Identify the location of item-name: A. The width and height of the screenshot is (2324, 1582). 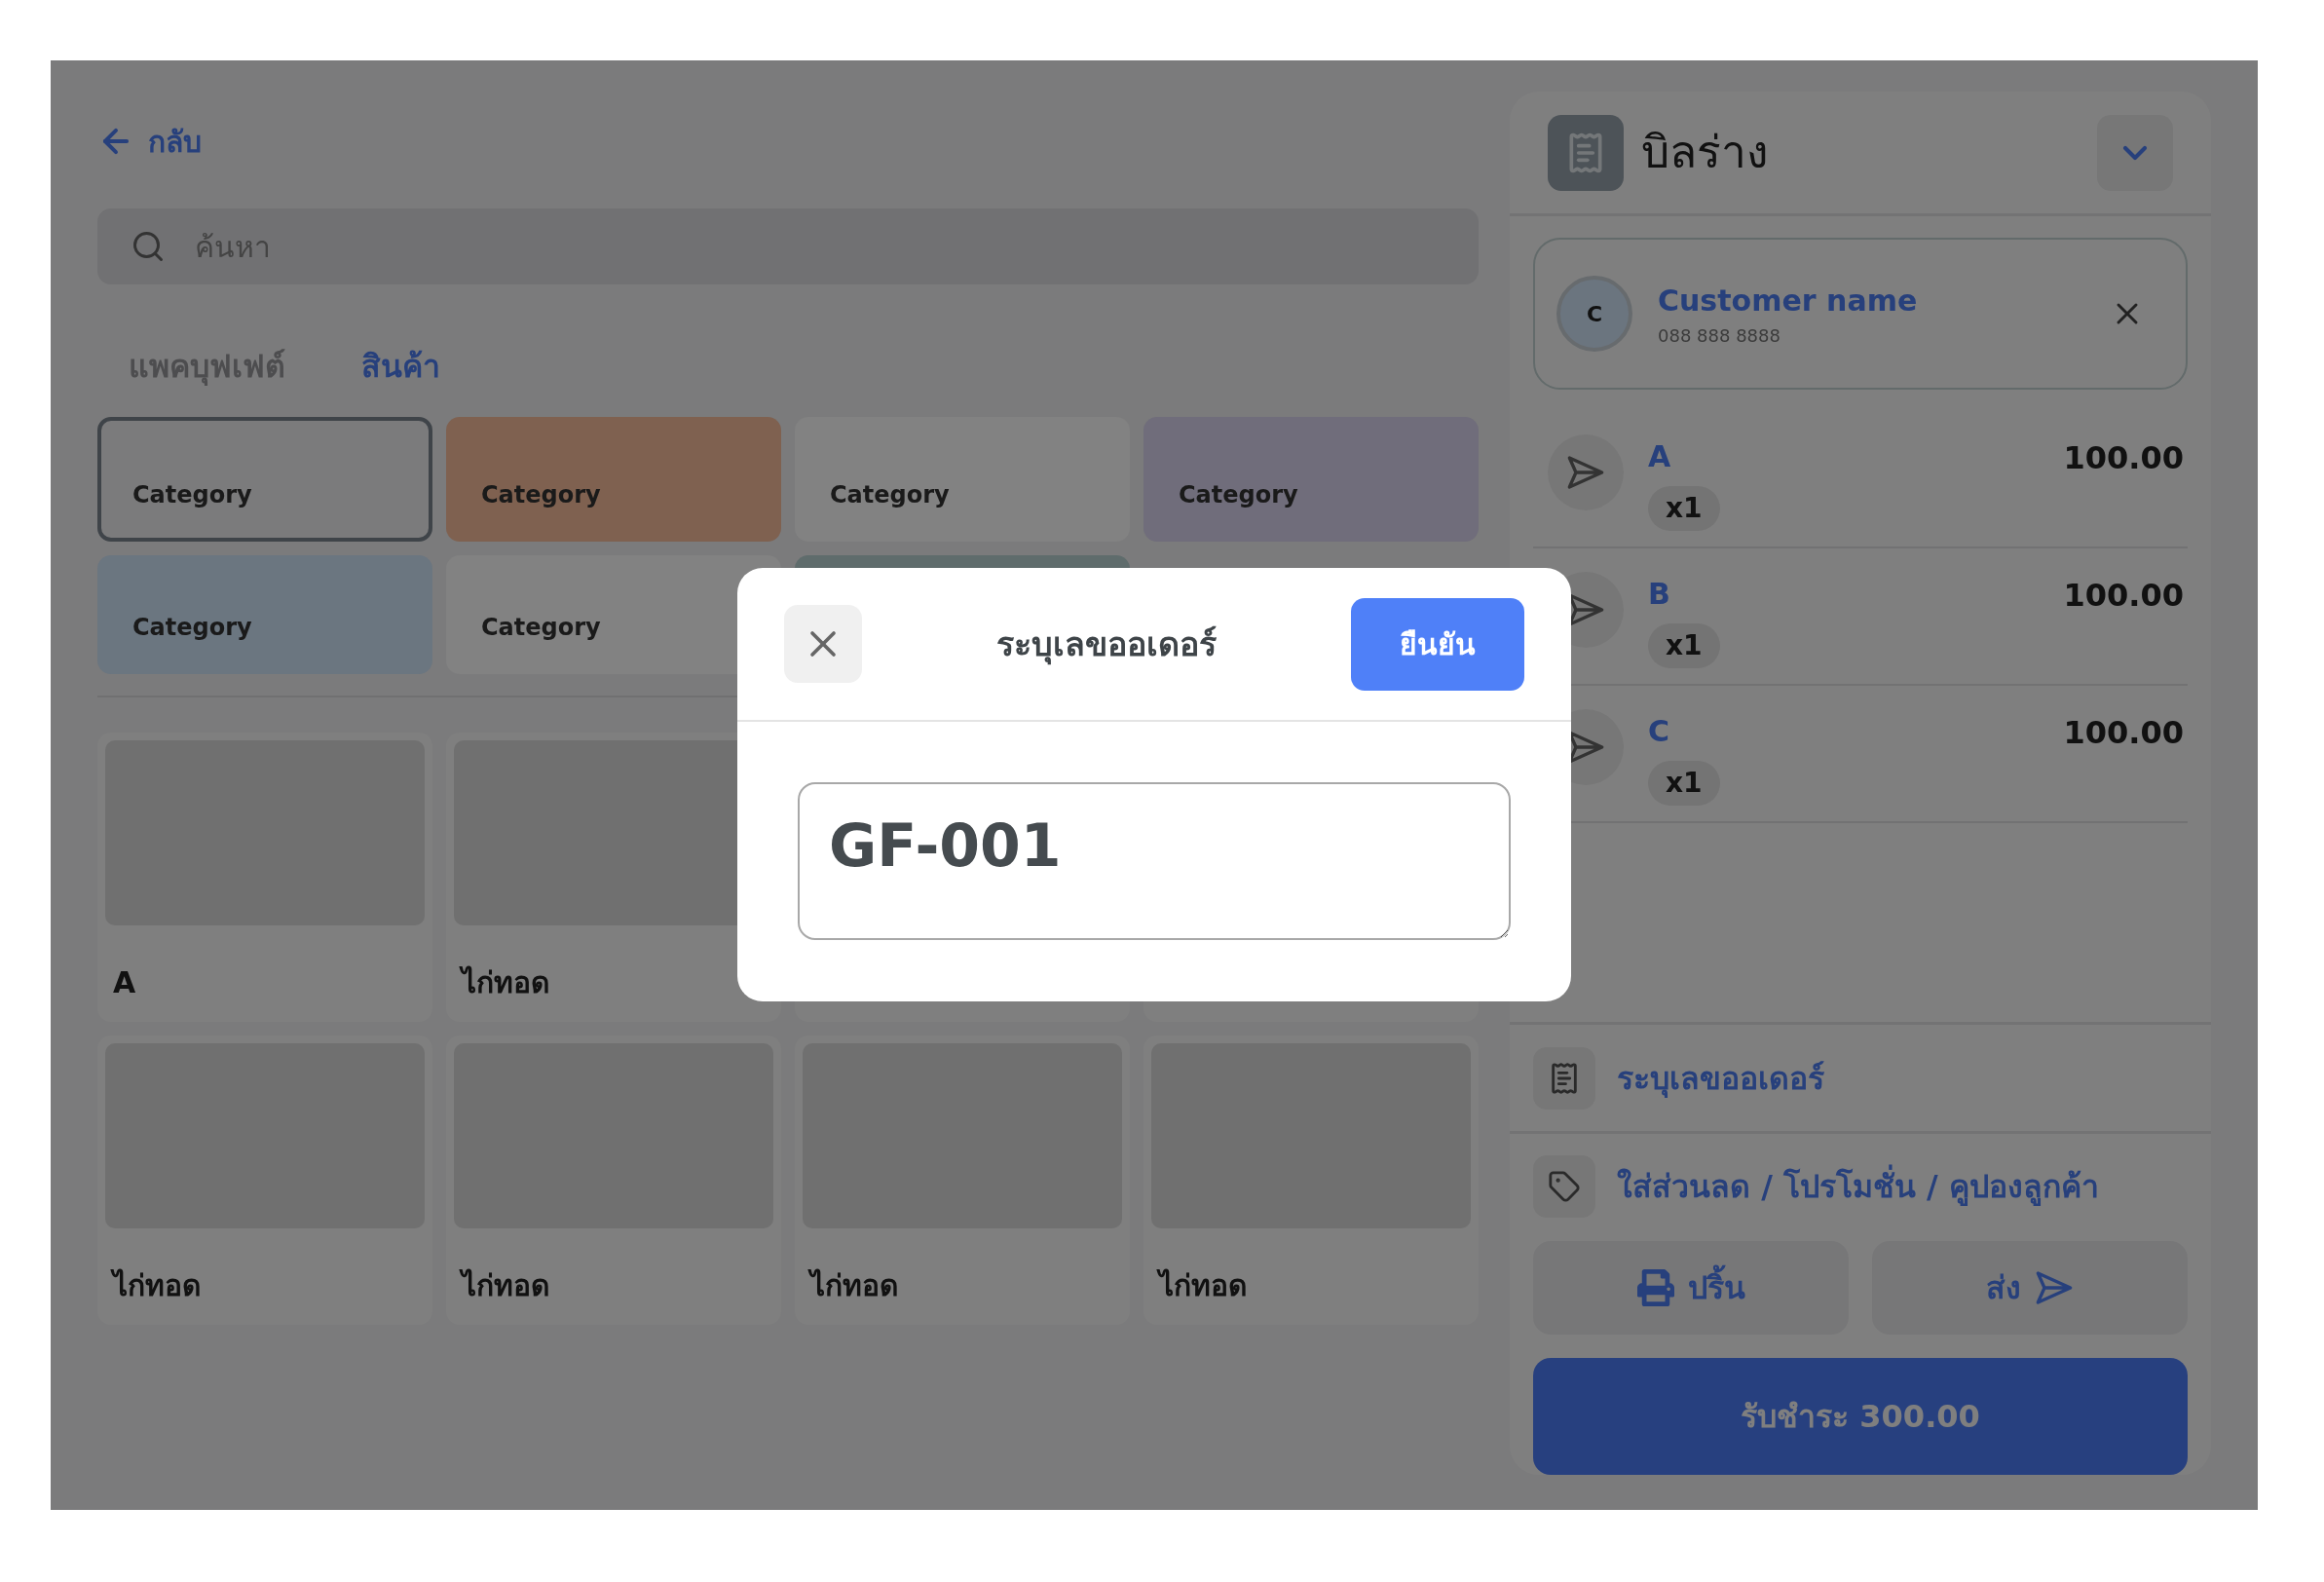
(1659, 456).